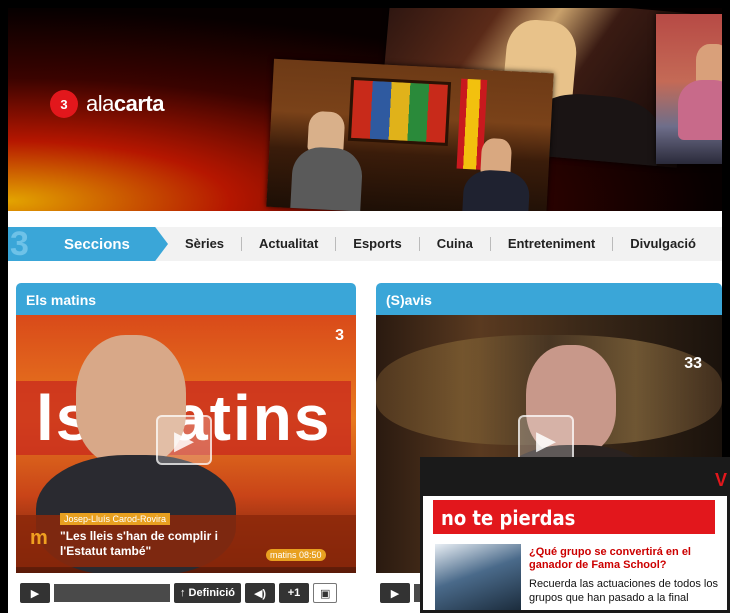 This screenshot has width=730, height=613. What do you see at coordinates (663, 244) in the screenshot?
I see `nav-item-divulgacio: Divulgació` at bounding box center [663, 244].